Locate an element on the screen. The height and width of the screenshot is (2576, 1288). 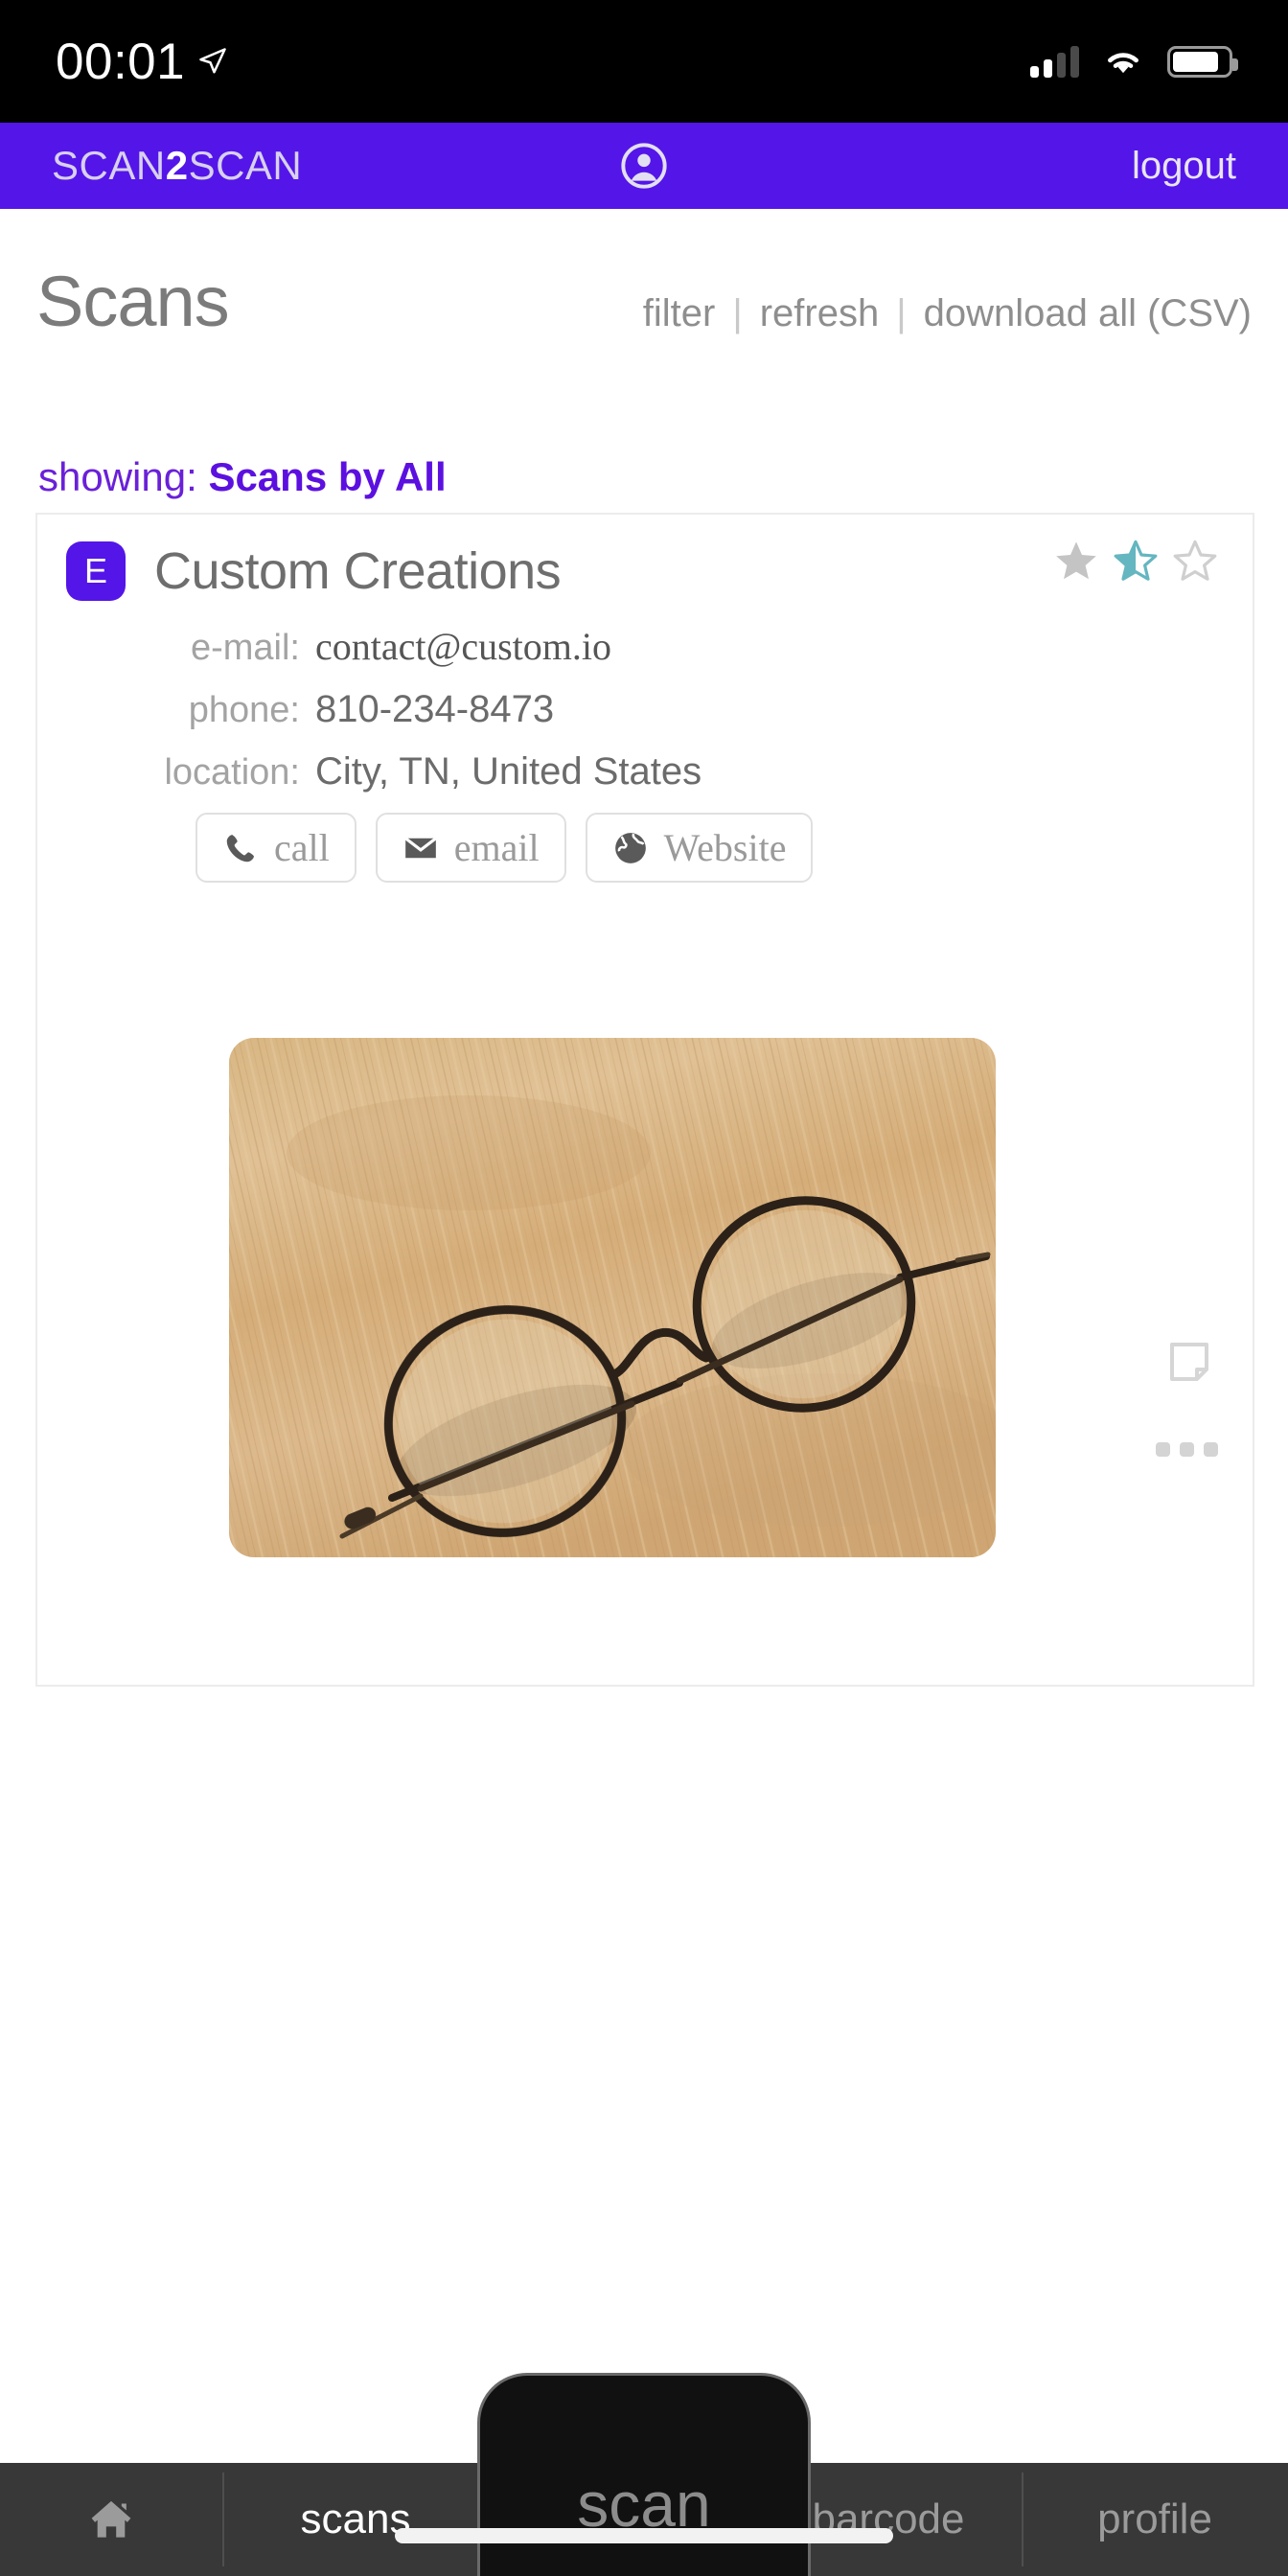
tab-profile-label: profile is located at coordinates (1154, 2519).